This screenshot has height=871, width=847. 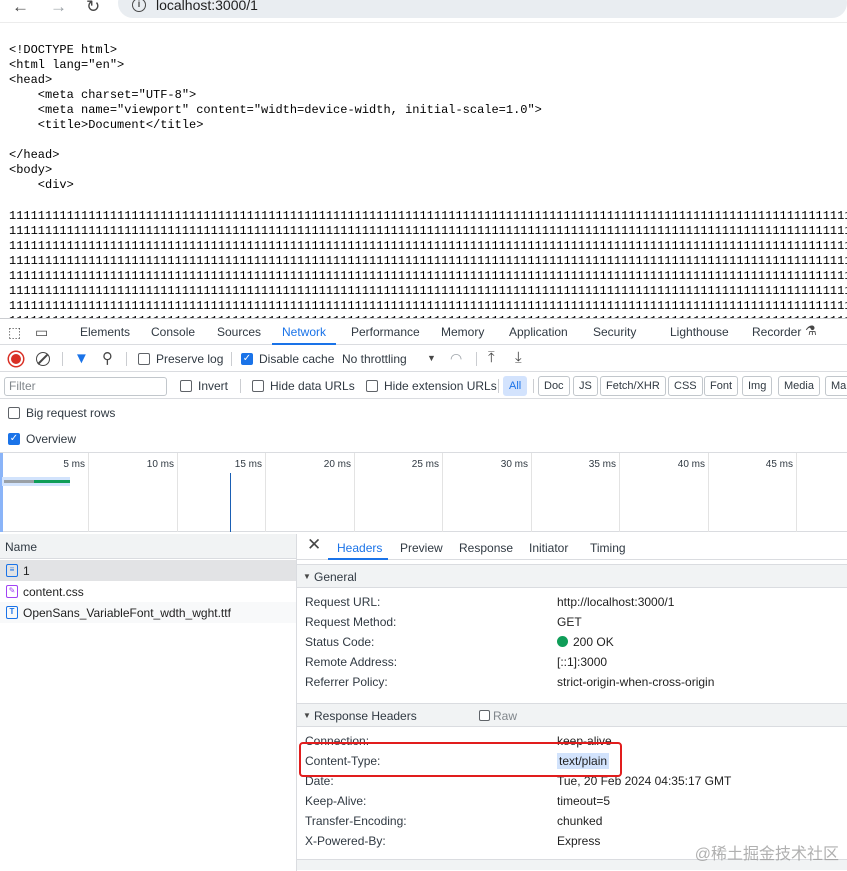 What do you see at coordinates (207, 6) in the screenshot?
I see `url-text: localhost:3000/1` at bounding box center [207, 6].